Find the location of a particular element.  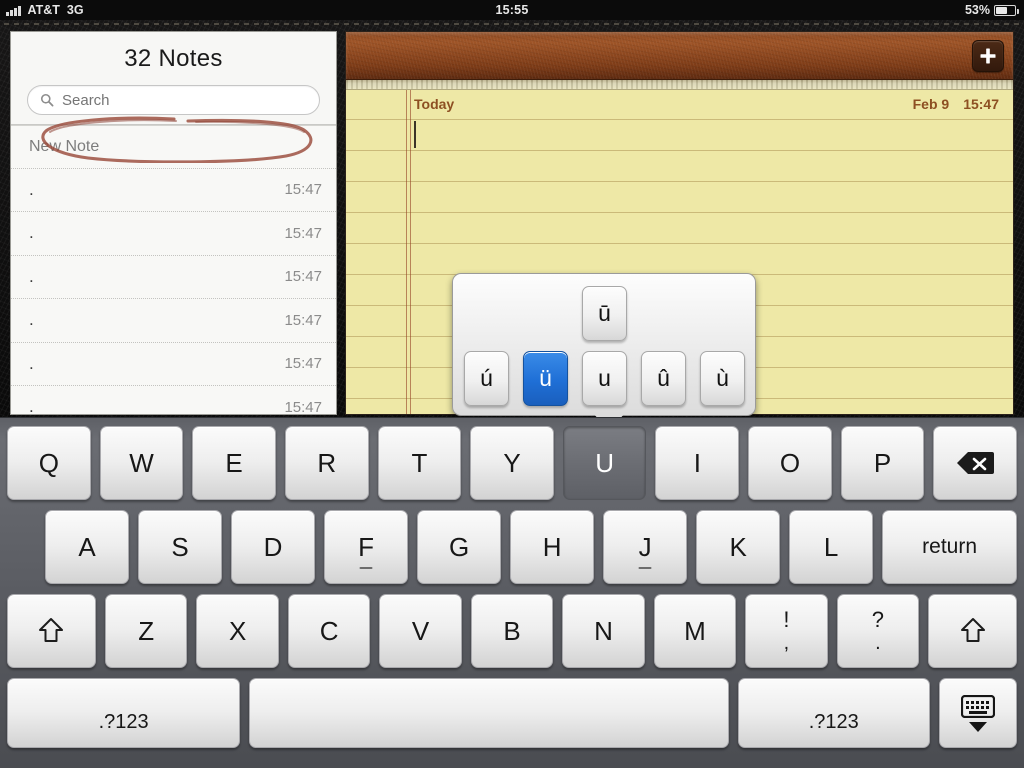

key-shift-left is located at coordinates (51, 631).